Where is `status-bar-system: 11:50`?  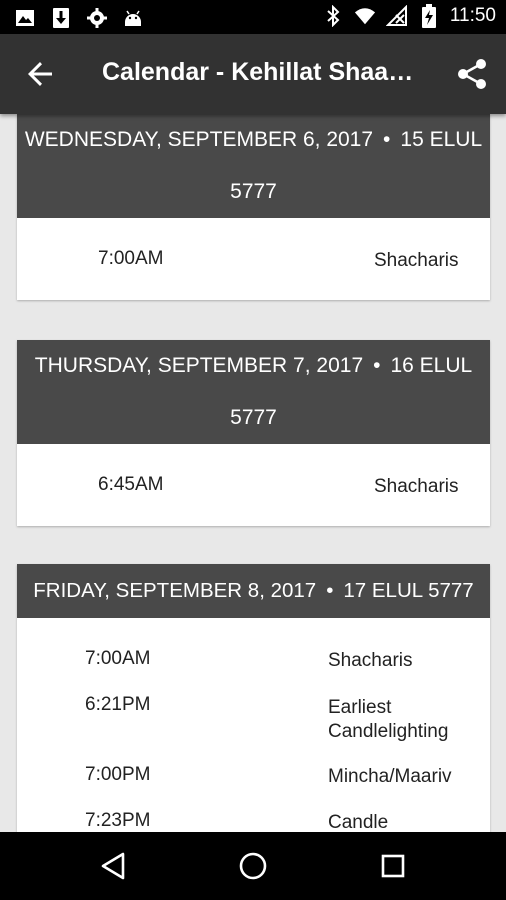 status-bar-system: 11:50 is located at coordinates (409, 16).